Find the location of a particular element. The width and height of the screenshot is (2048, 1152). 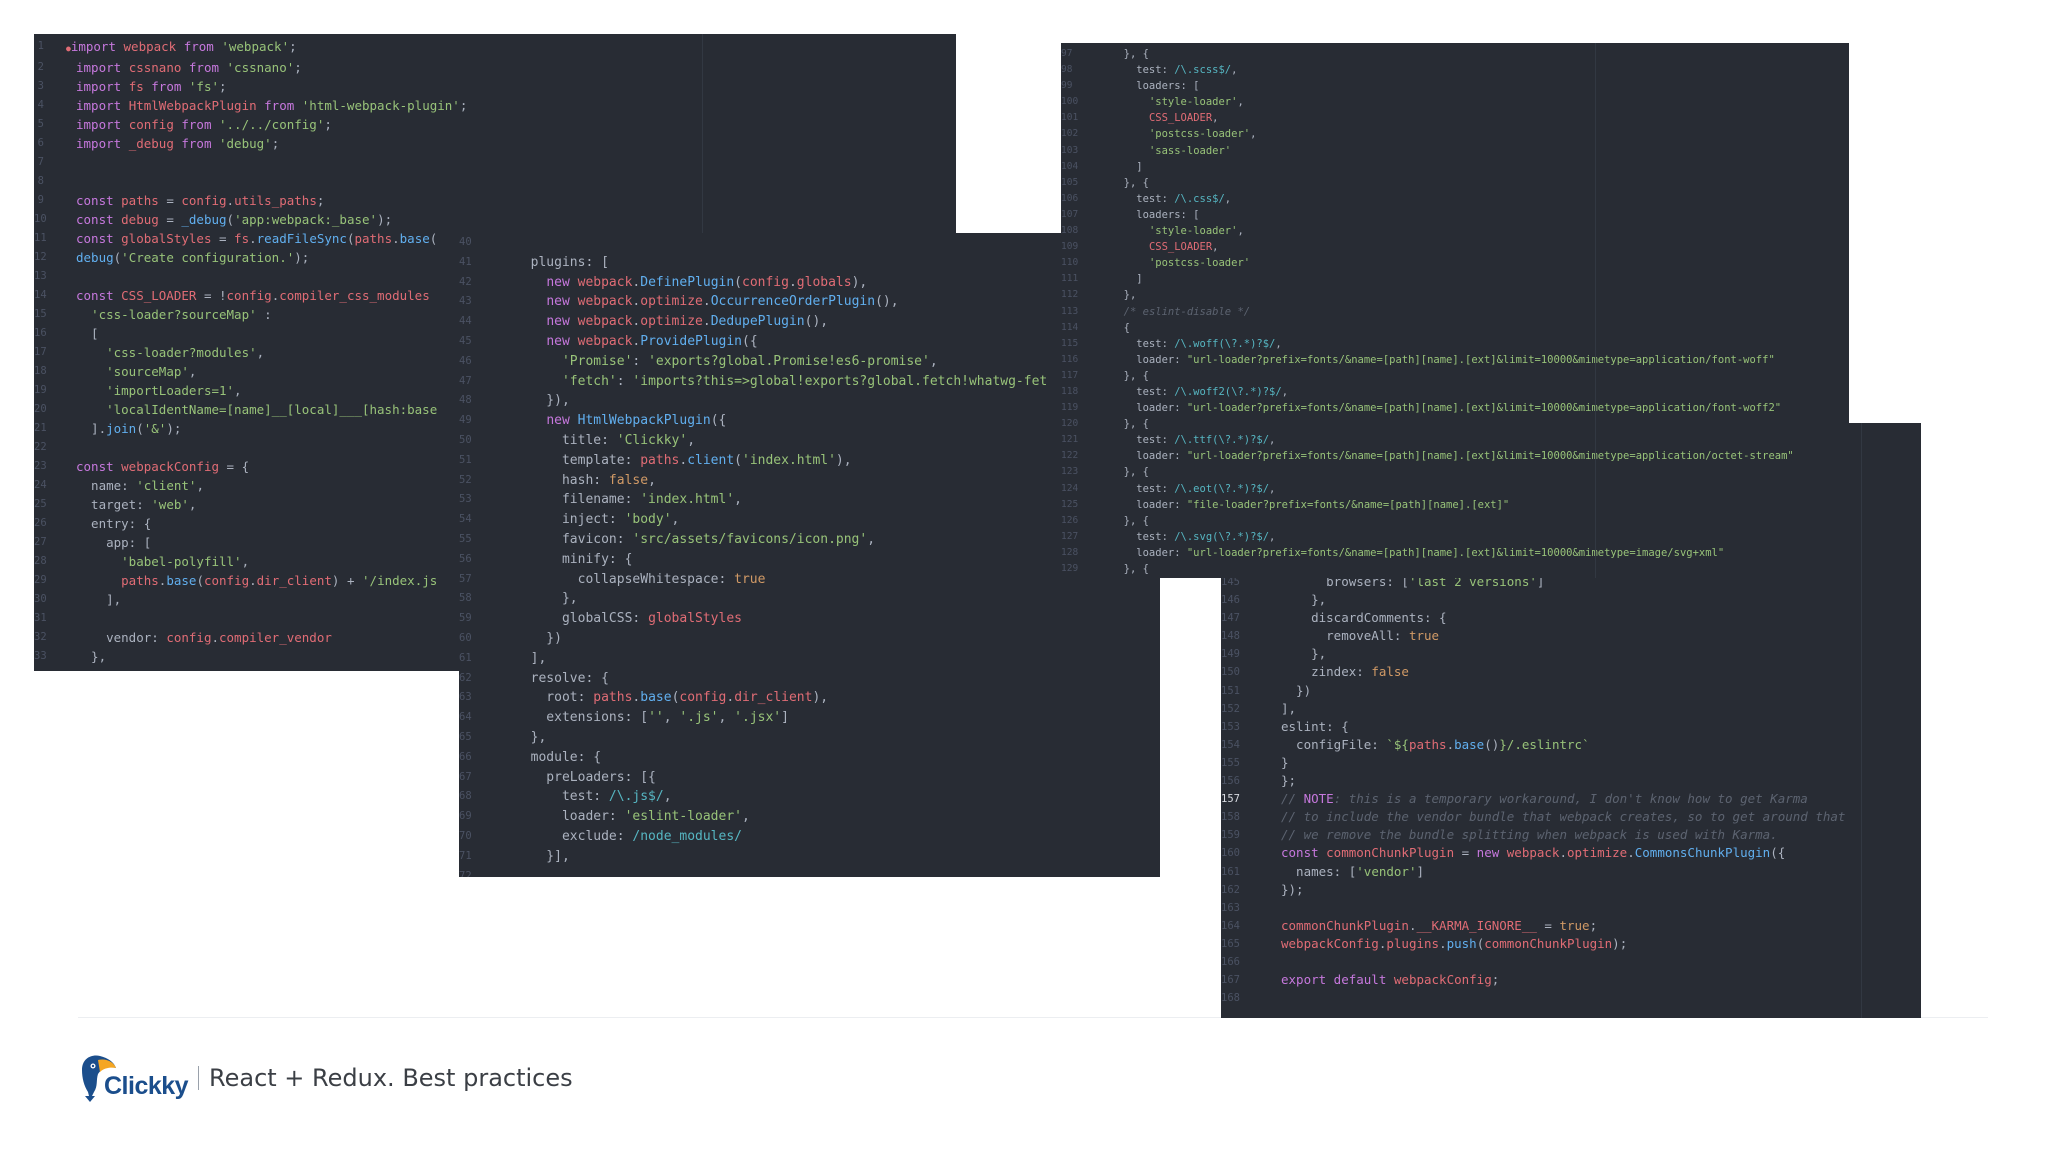

code-token: }), is located at coordinates (542, 401).